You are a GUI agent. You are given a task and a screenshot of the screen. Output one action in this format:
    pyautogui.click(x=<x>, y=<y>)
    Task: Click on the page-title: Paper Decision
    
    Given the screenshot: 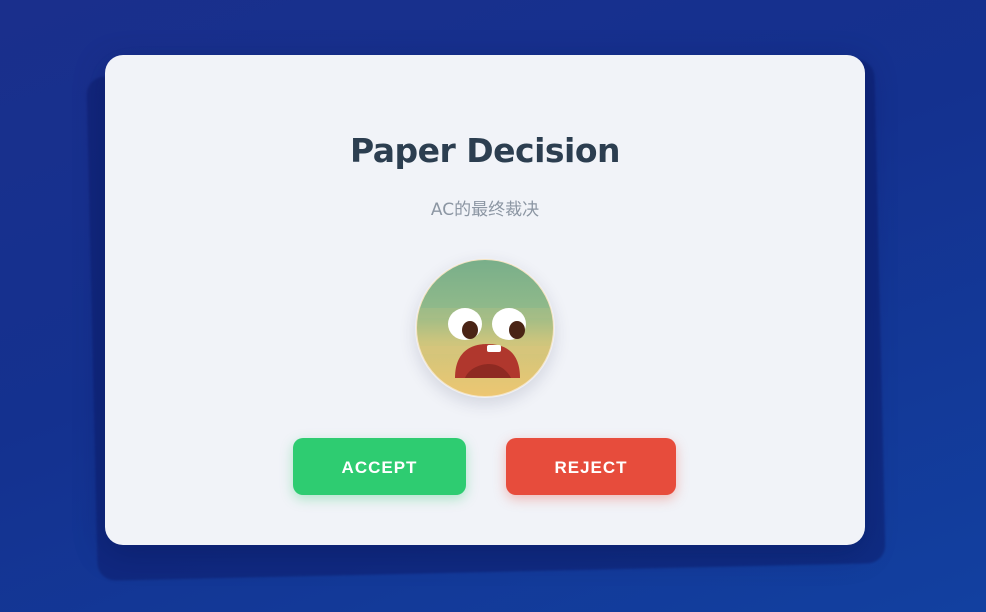 What is the action you would take?
    pyautogui.click(x=485, y=150)
    